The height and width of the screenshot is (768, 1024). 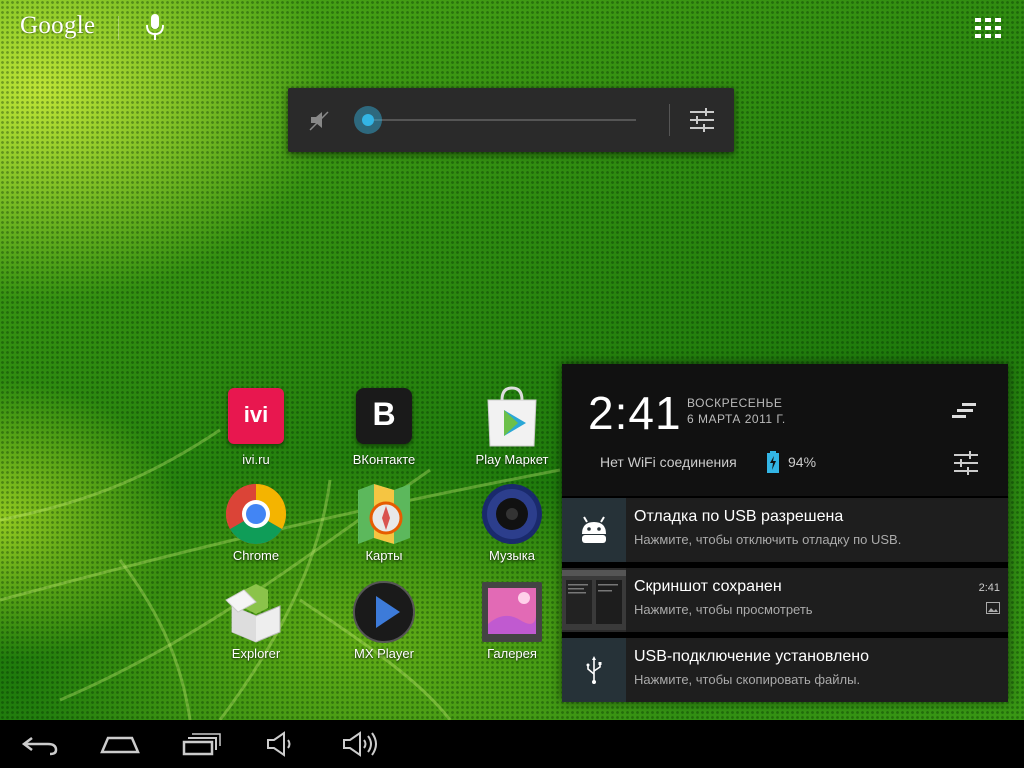 I want to click on all-apps-icon, so click(x=988, y=28).